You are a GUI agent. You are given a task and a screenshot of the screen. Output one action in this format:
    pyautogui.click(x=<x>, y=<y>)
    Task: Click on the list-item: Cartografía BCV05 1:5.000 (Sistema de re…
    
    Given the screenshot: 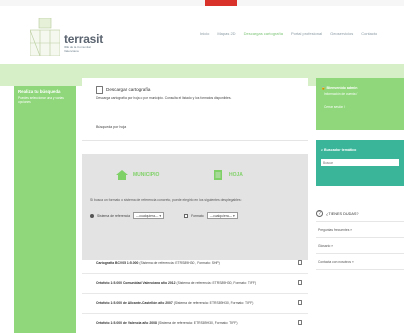 What is the action you would take?
    pyautogui.click(x=195, y=264)
    